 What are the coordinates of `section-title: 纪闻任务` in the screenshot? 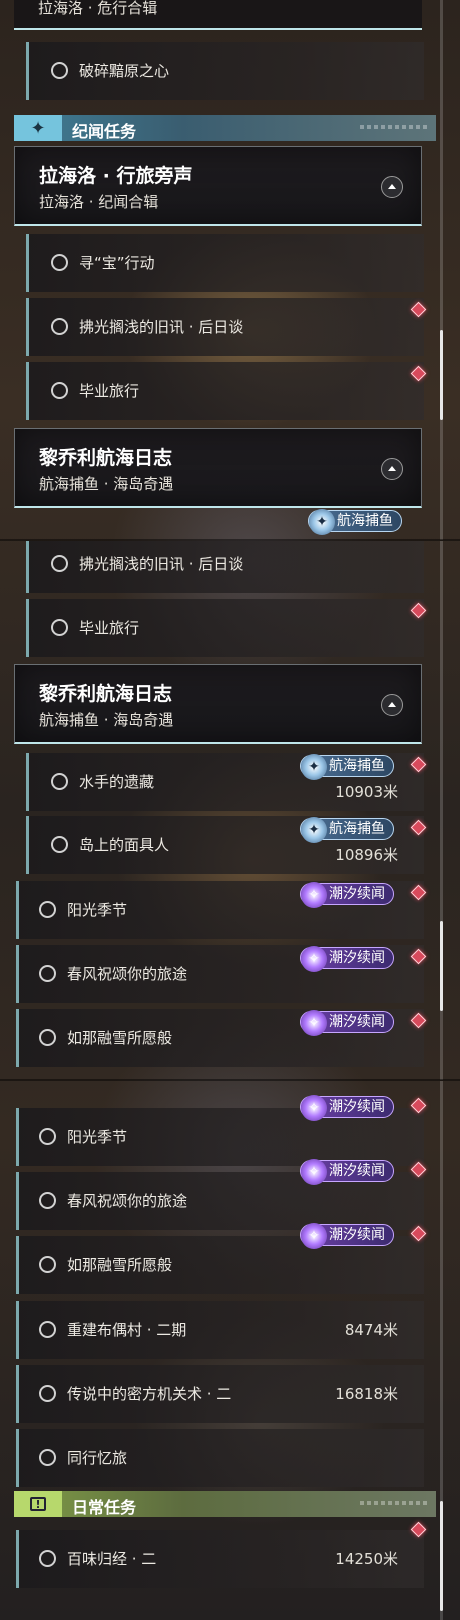 It's located at (104, 131).